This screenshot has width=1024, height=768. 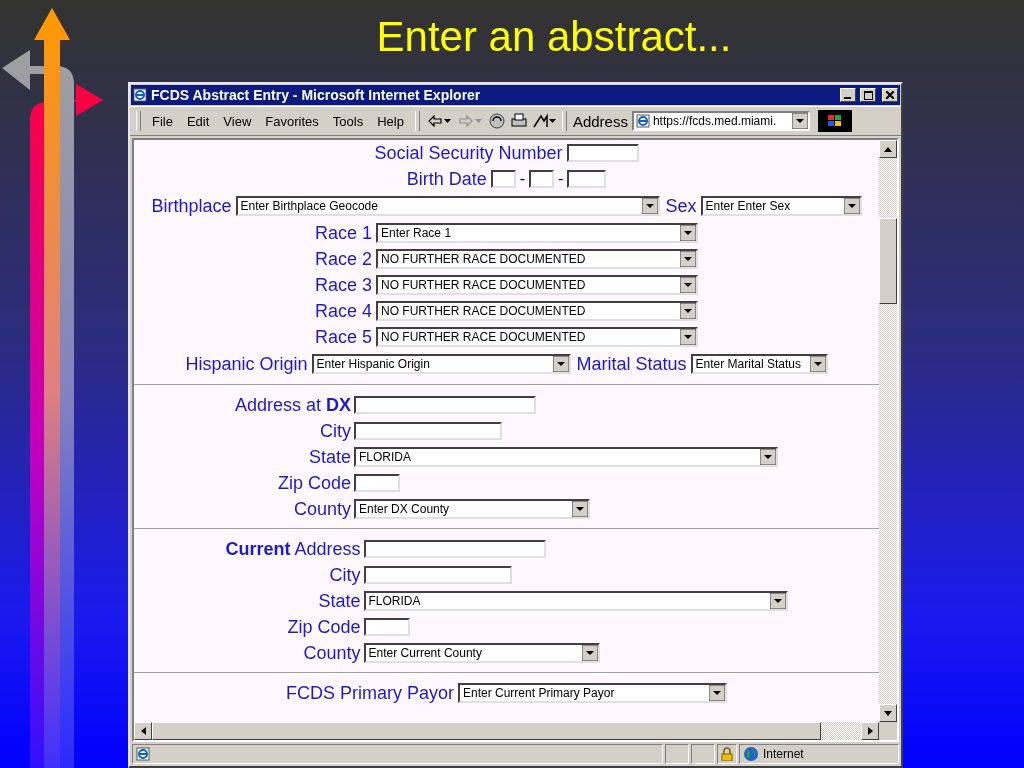 I want to click on status-page-icon, so click(x=143, y=754).